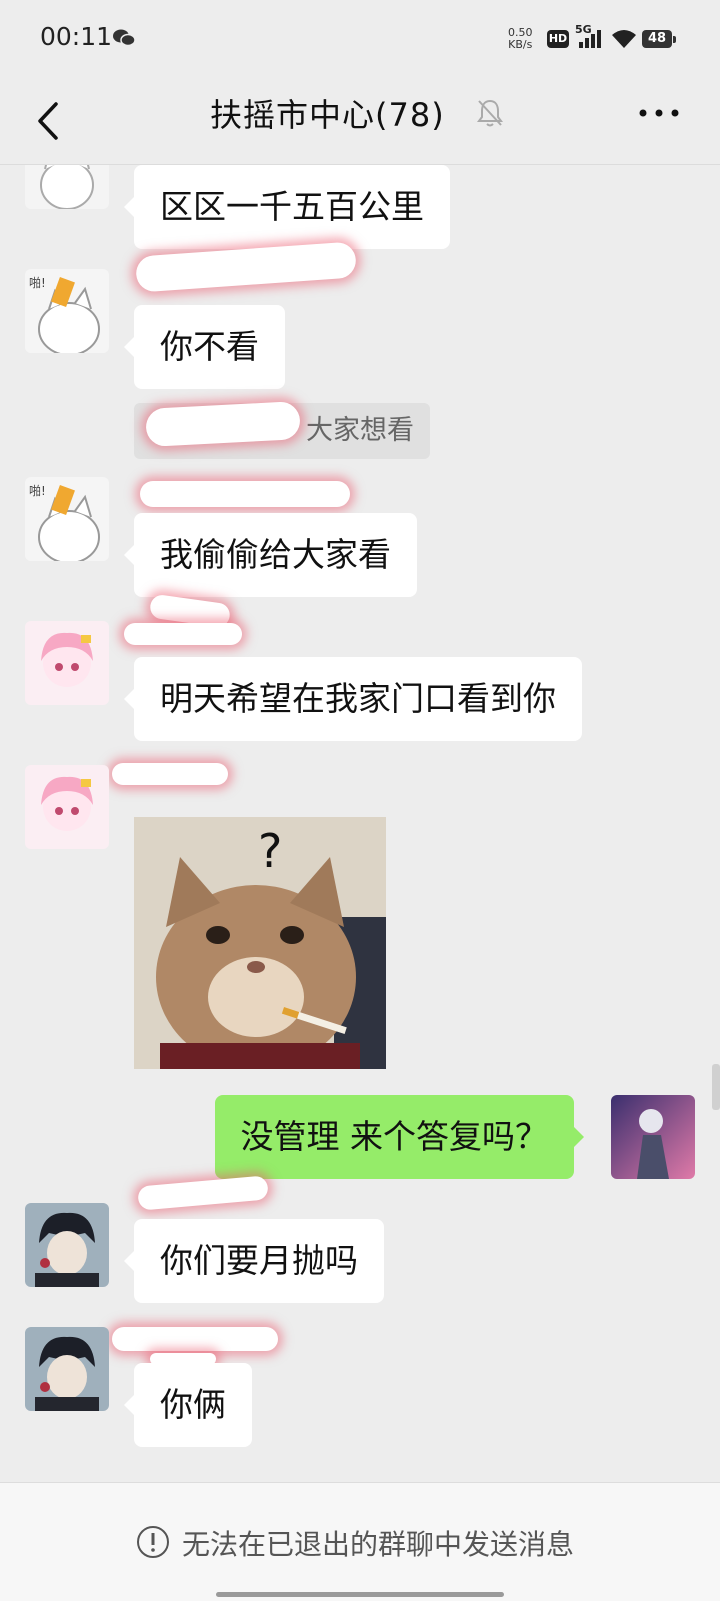 The height and width of the screenshot is (1601, 720). I want to click on status-bar: 00:11 0.50 KB/s HD 5G 48, so click(360, 39).